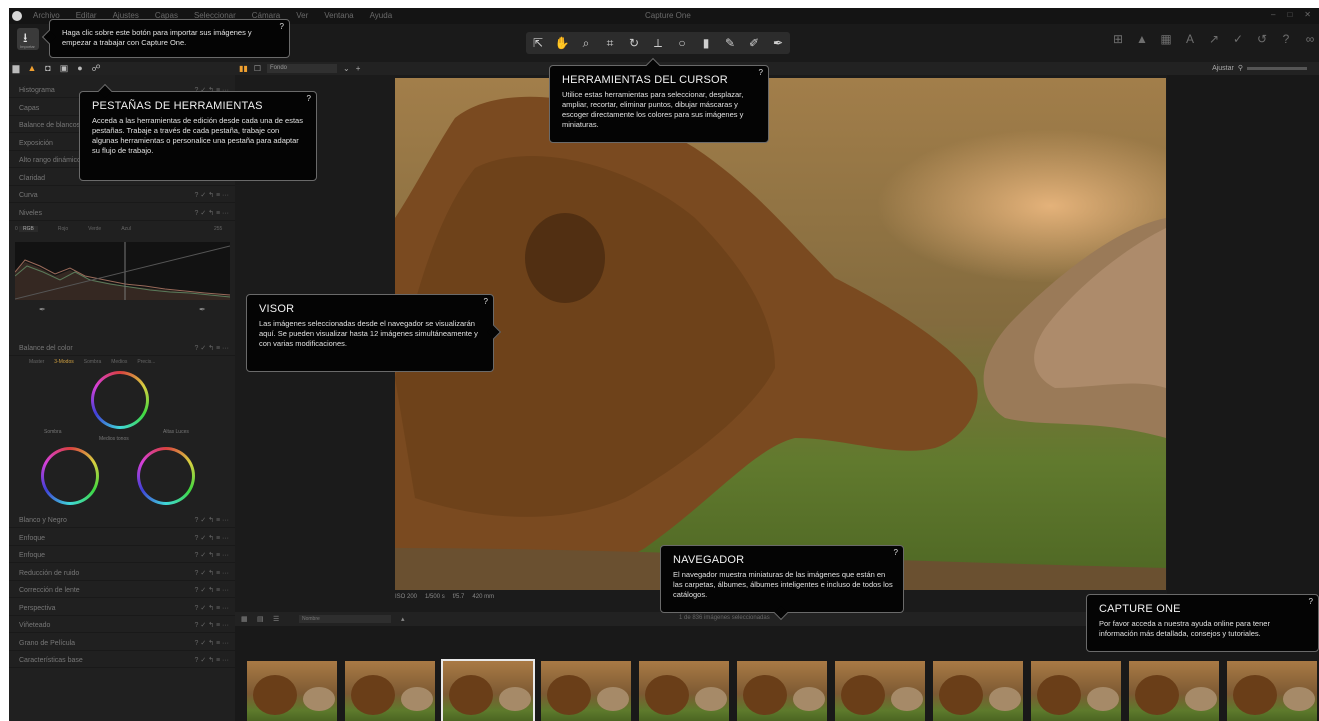 This screenshot has width=1319, height=721. Describe the element at coordinates (381, 15) in the screenshot. I see `menu-ayuda: Ayuda` at that location.